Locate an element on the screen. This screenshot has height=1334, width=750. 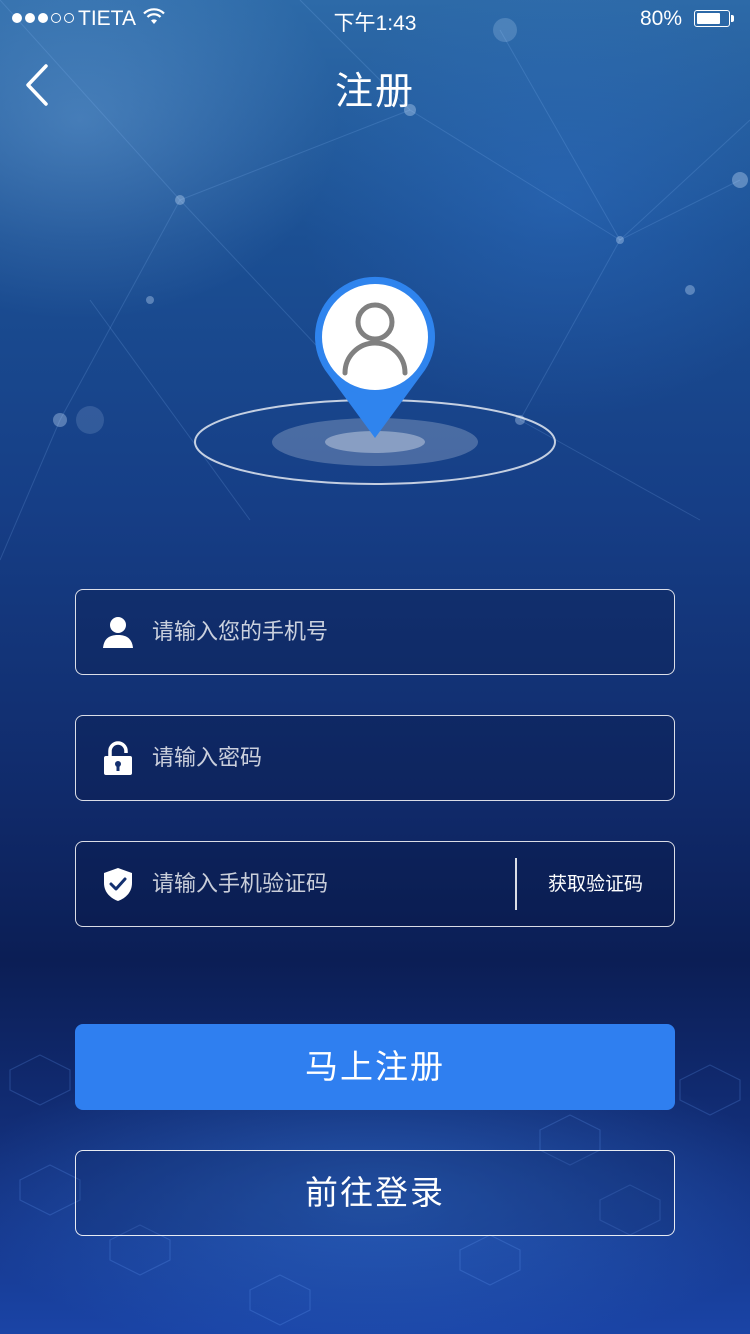
battery-icon is located at coordinates (712, 18).